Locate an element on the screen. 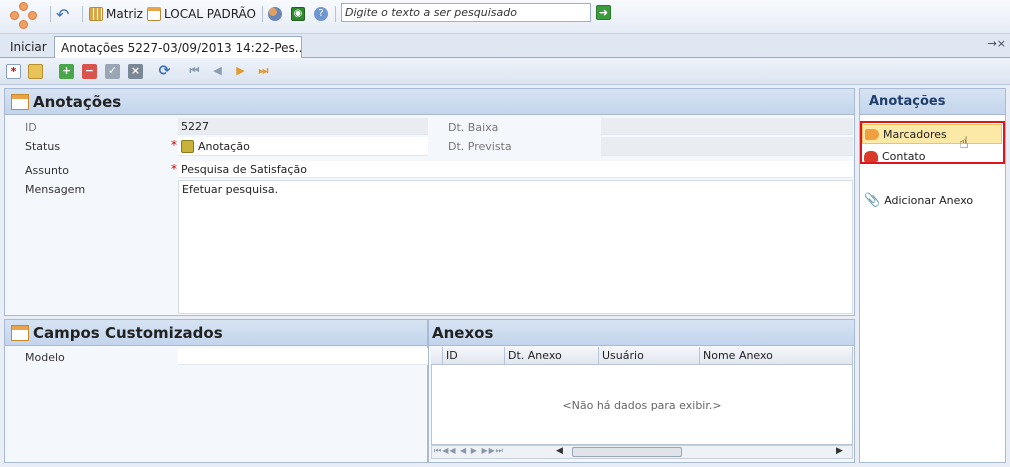 The width and height of the screenshot is (1010, 467). dt-prevista-field is located at coordinates (727, 146).